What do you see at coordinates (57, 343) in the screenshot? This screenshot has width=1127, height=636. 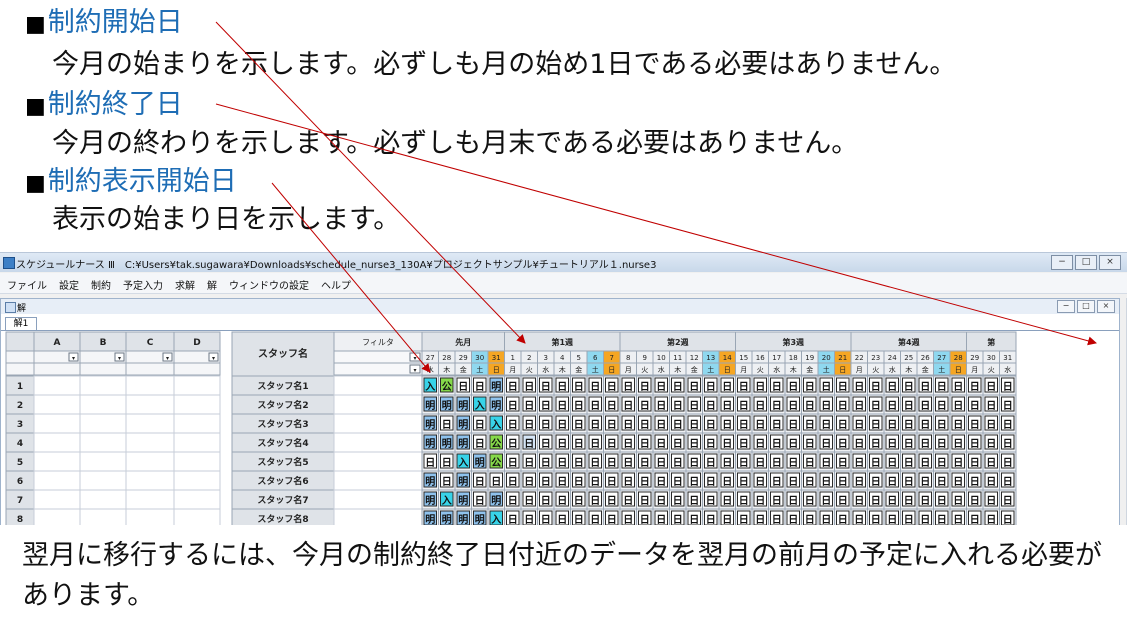 I see `left-col-header-label: A` at bounding box center [57, 343].